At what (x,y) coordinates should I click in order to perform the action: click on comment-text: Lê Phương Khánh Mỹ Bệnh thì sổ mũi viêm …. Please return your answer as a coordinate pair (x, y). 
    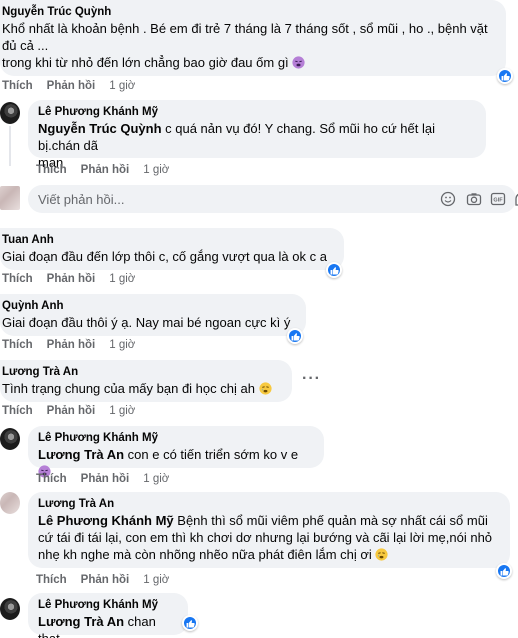
    Looking at the image, I should click on (263, 520).